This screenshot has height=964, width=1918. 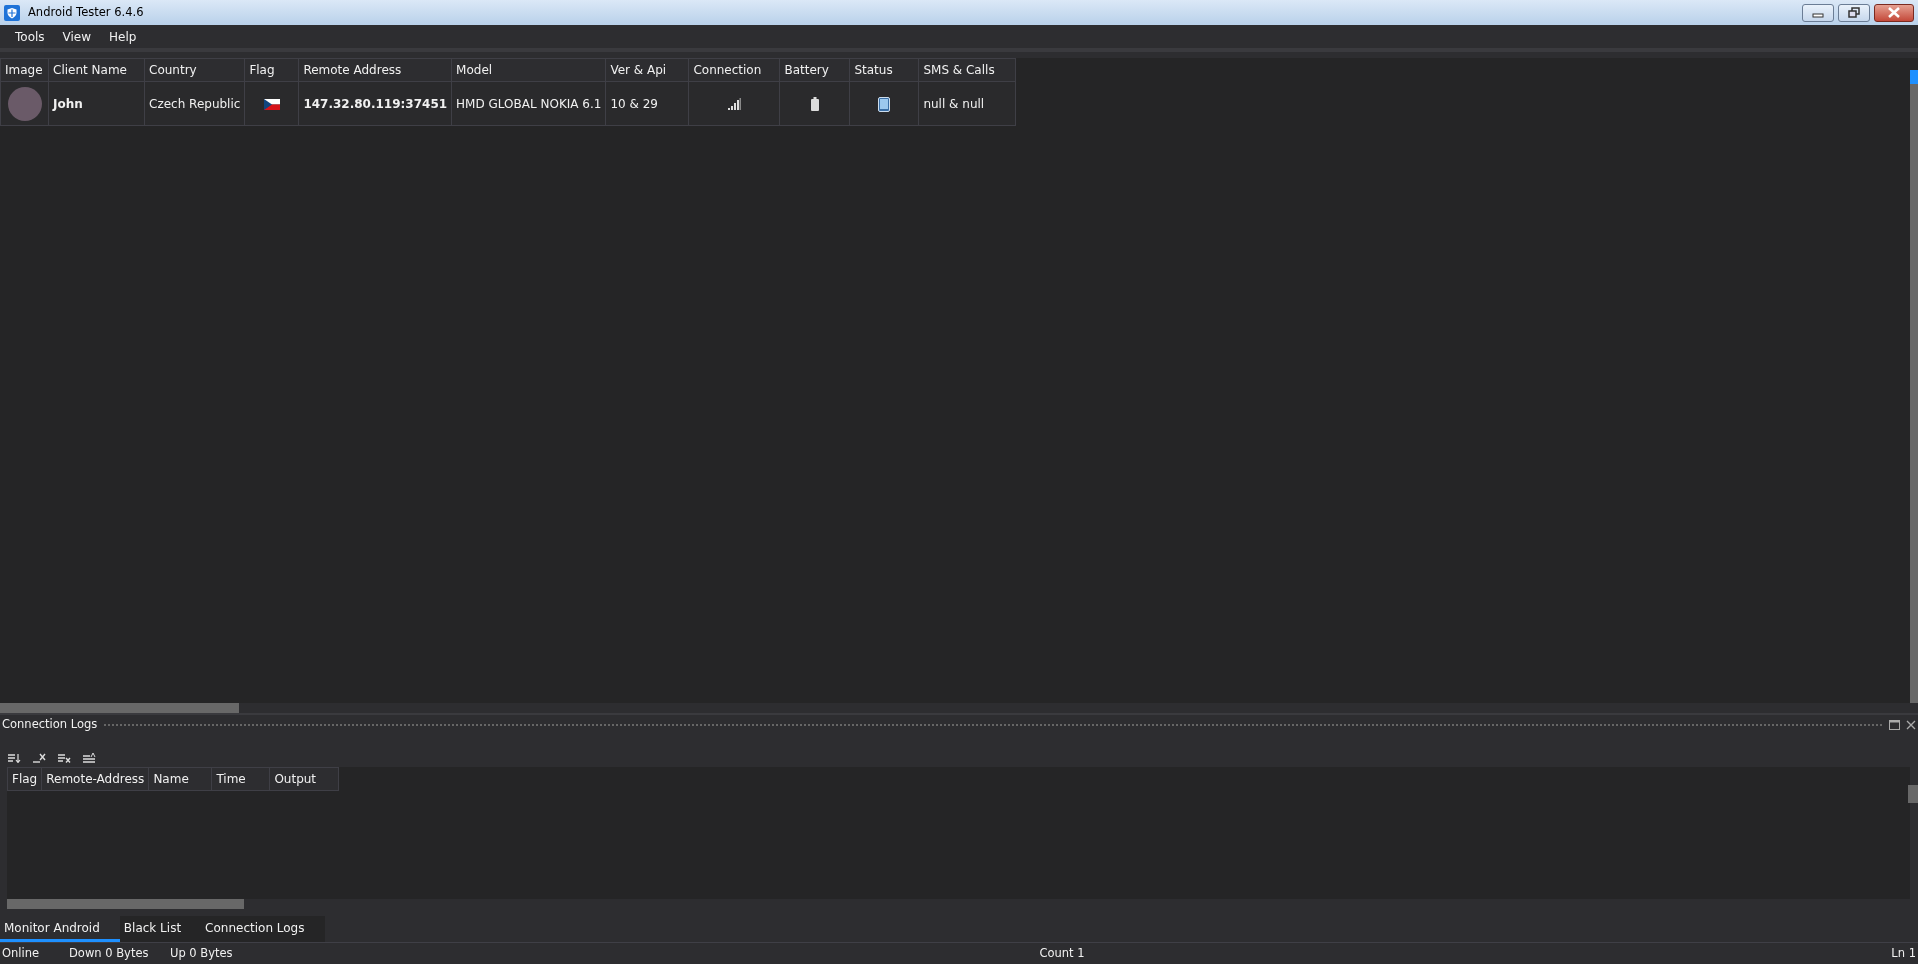 I want to click on shield-icon, so click(x=12, y=12).